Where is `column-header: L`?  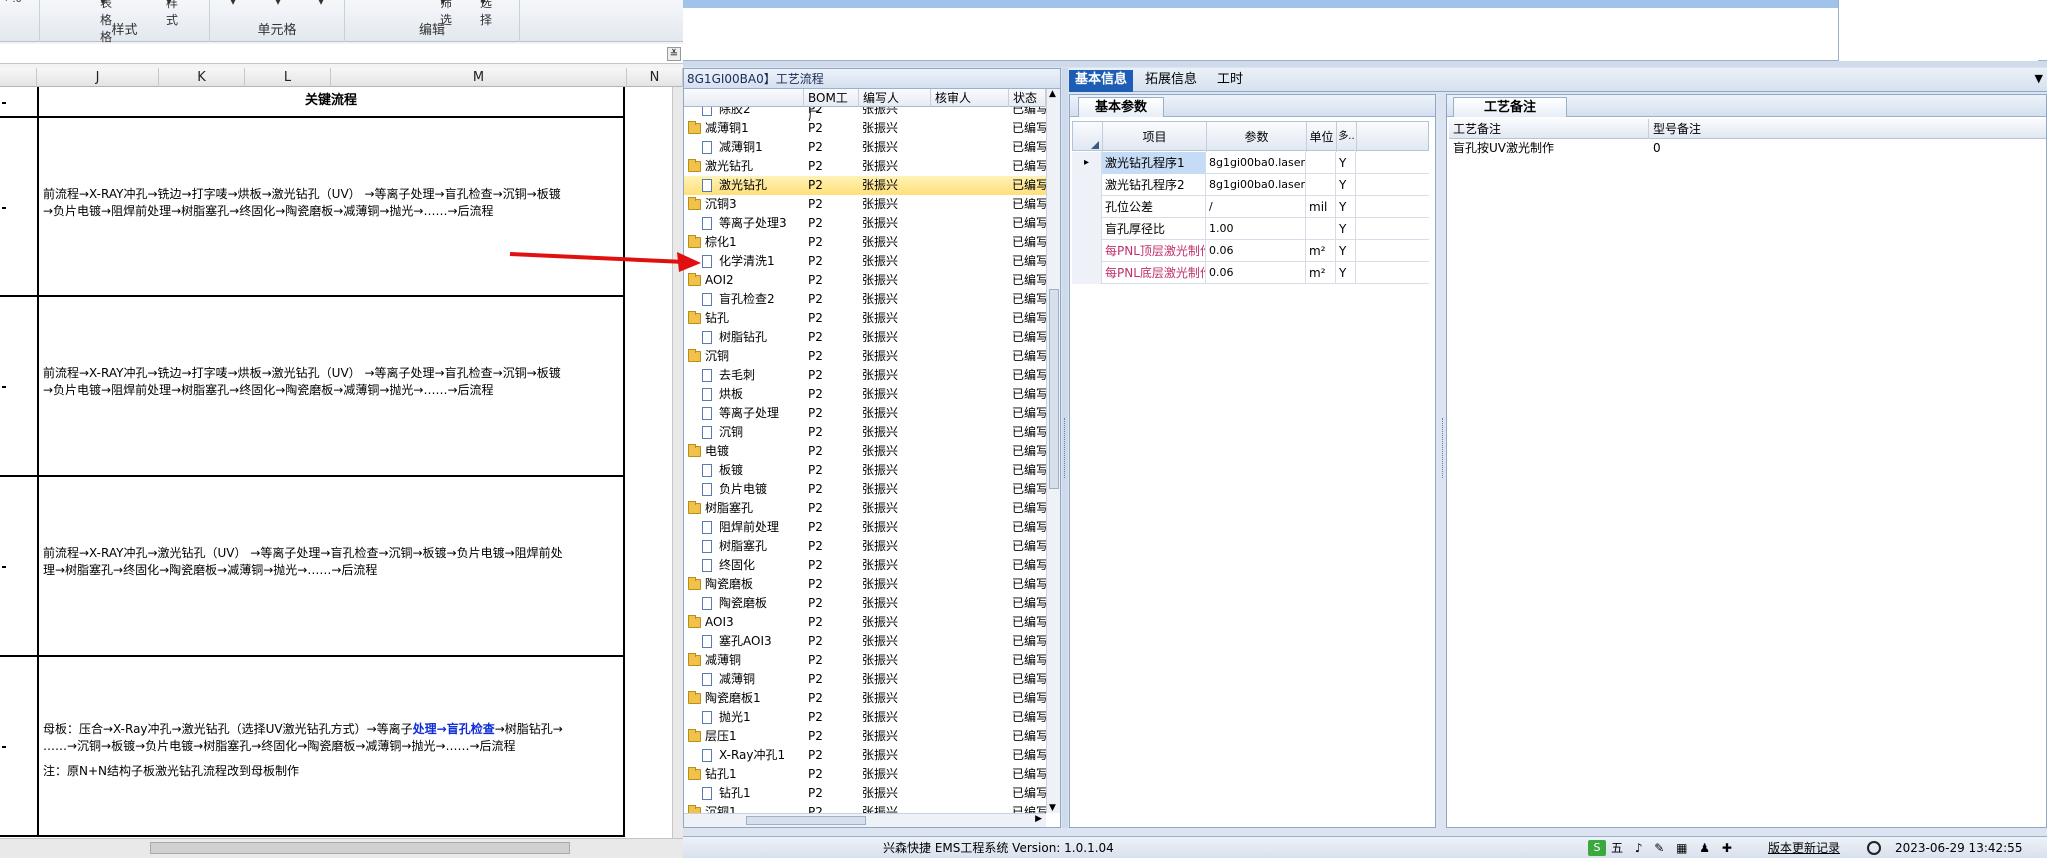
column-header: L is located at coordinates (288, 77).